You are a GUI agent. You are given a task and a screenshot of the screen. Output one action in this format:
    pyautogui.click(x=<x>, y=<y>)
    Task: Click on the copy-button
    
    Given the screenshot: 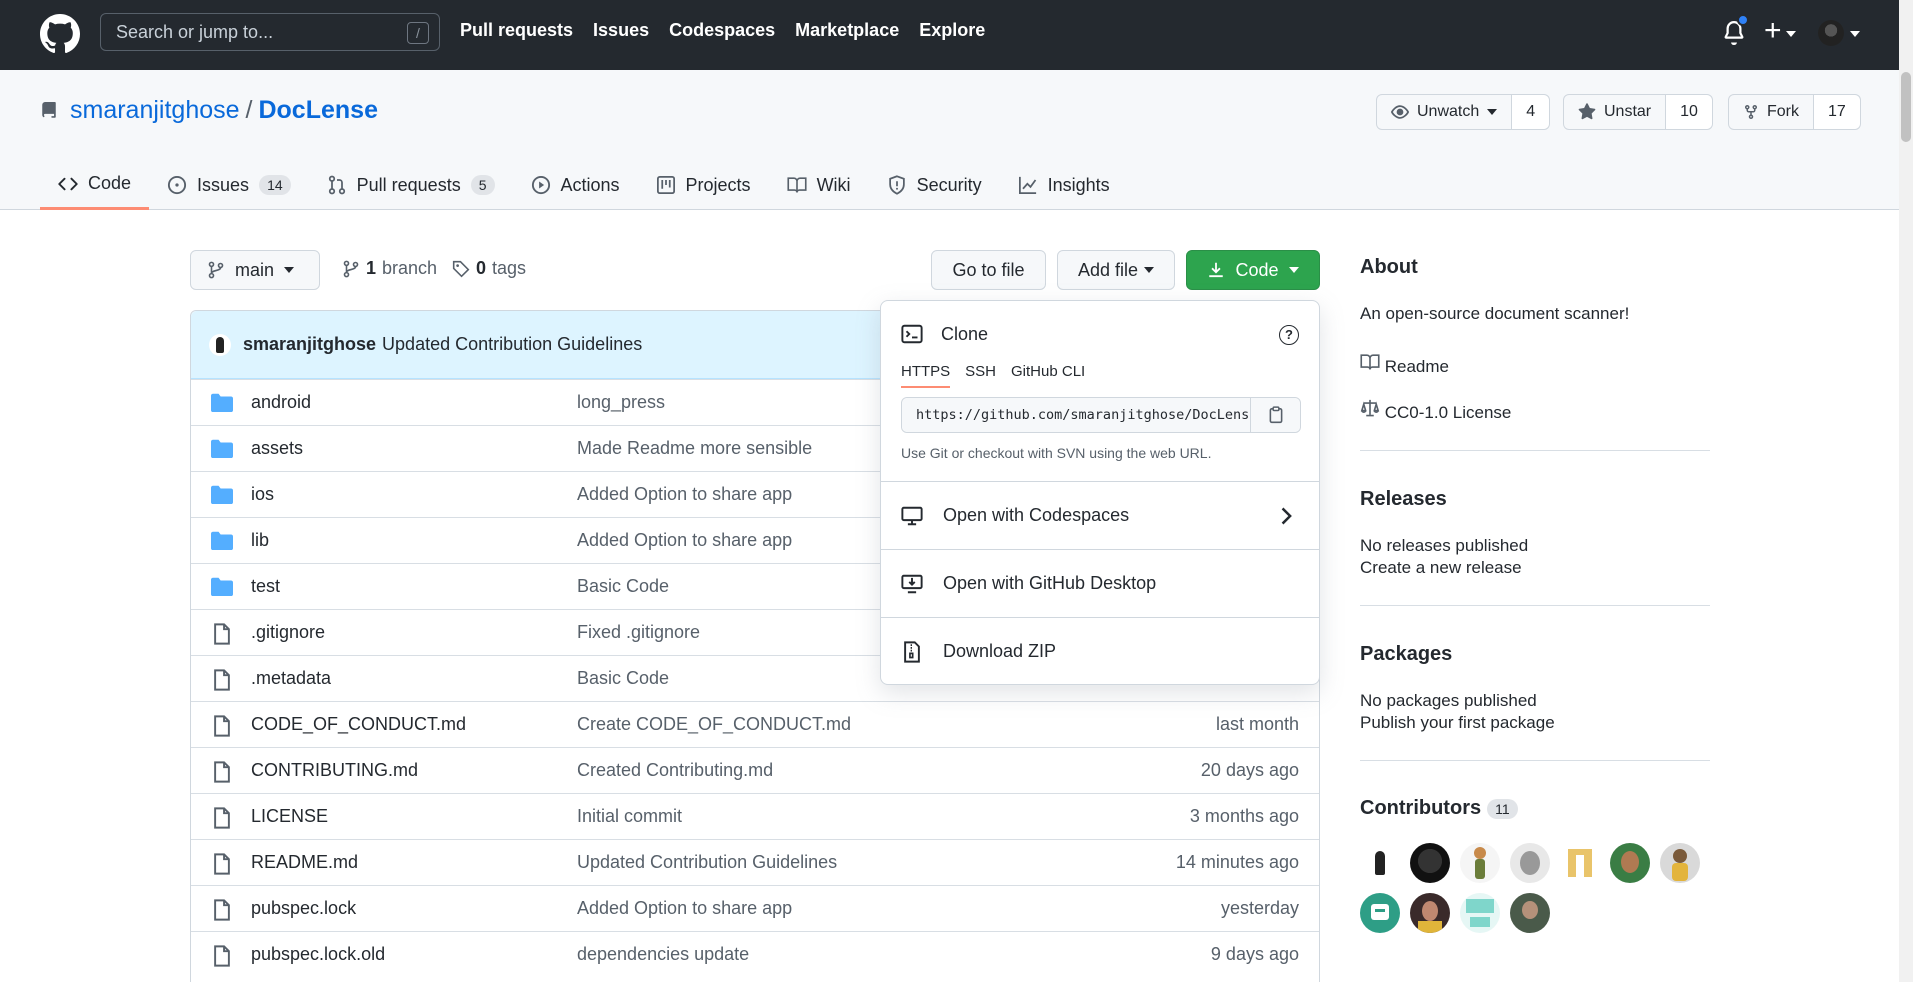 What is the action you would take?
    pyautogui.click(x=1275, y=415)
    